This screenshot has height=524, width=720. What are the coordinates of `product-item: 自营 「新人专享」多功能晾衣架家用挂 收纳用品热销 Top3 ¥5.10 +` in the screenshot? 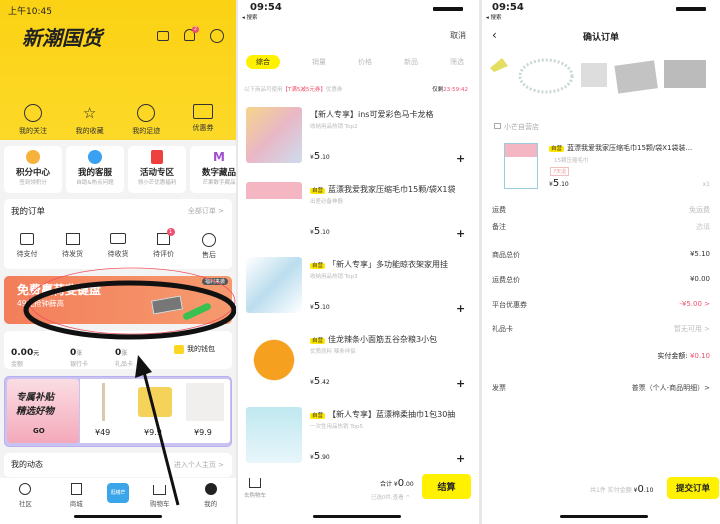 It's located at (358, 291).